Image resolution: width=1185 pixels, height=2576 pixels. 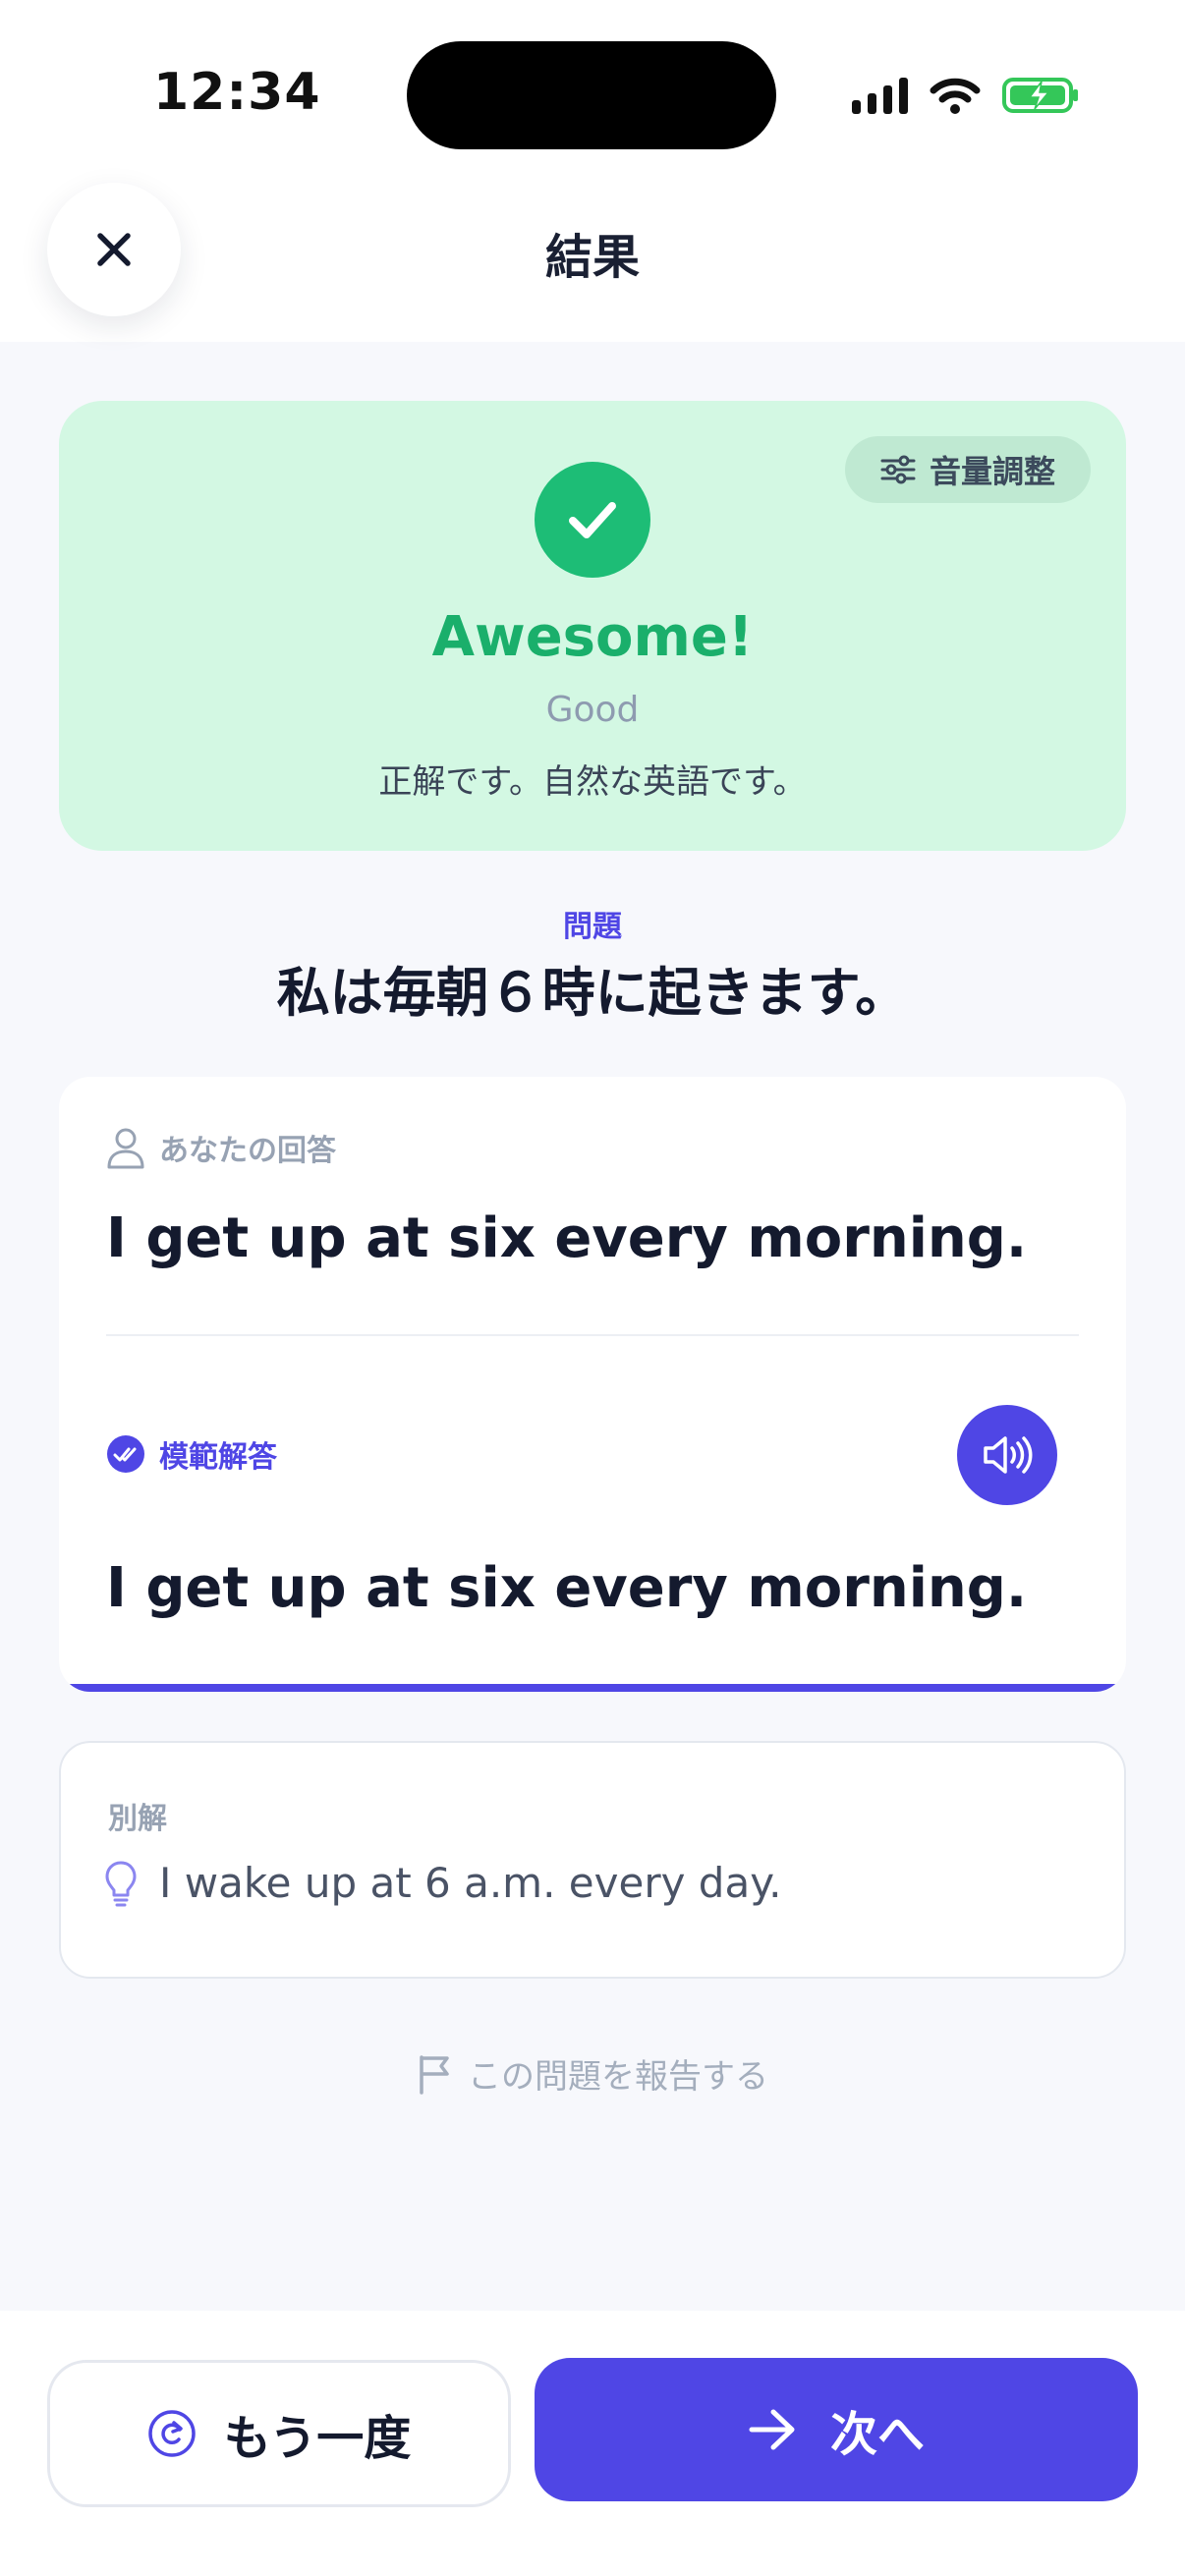 I want to click on next-button: 次へ, so click(x=837, y=2429).